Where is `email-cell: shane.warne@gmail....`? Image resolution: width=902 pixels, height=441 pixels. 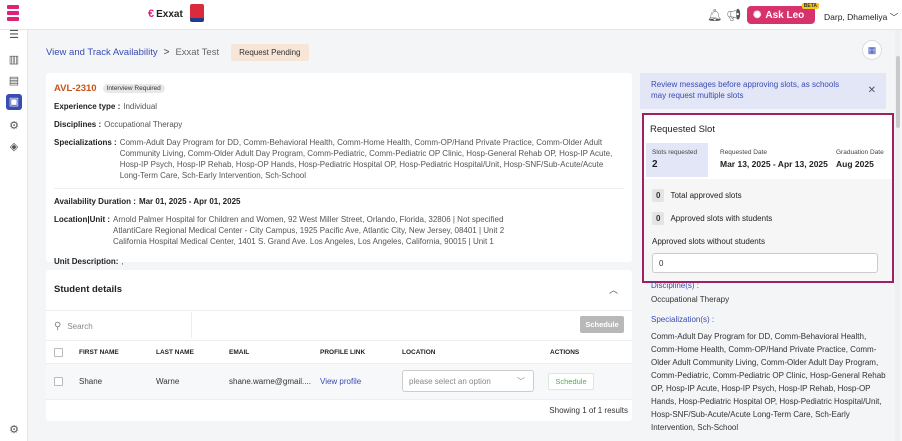
email-cell: shane.warne@gmail.... is located at coordinates (270, 381).